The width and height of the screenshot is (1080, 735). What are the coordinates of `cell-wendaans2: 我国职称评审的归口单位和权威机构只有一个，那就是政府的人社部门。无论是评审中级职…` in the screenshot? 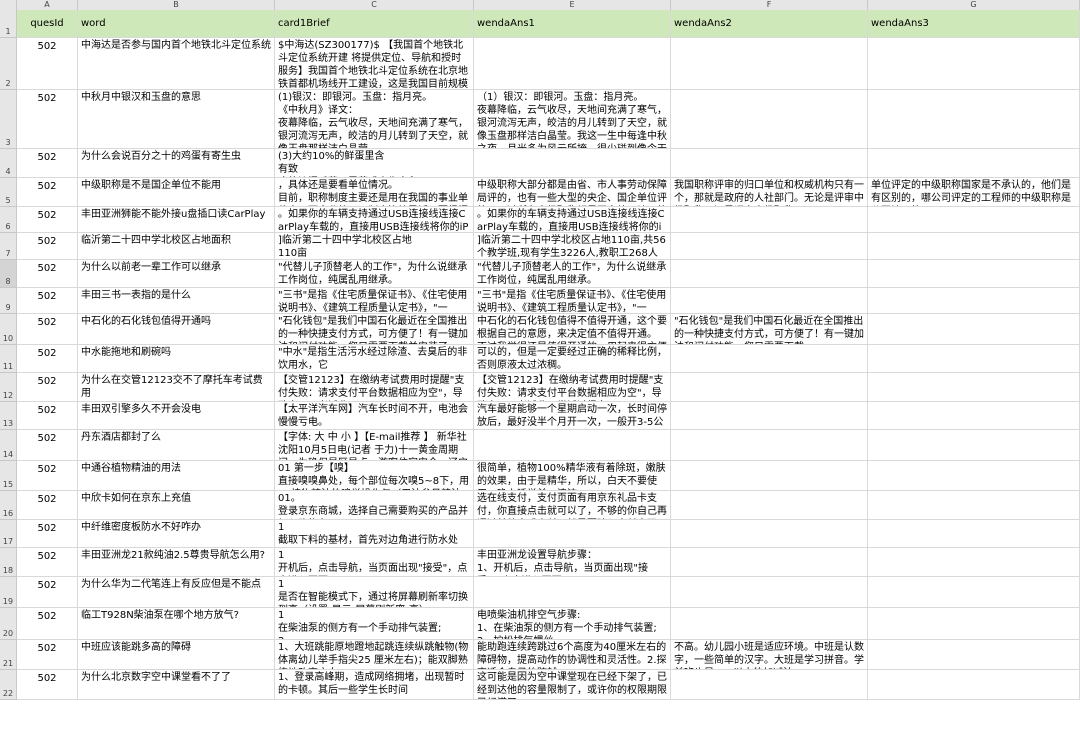 It's located at (769, 192).